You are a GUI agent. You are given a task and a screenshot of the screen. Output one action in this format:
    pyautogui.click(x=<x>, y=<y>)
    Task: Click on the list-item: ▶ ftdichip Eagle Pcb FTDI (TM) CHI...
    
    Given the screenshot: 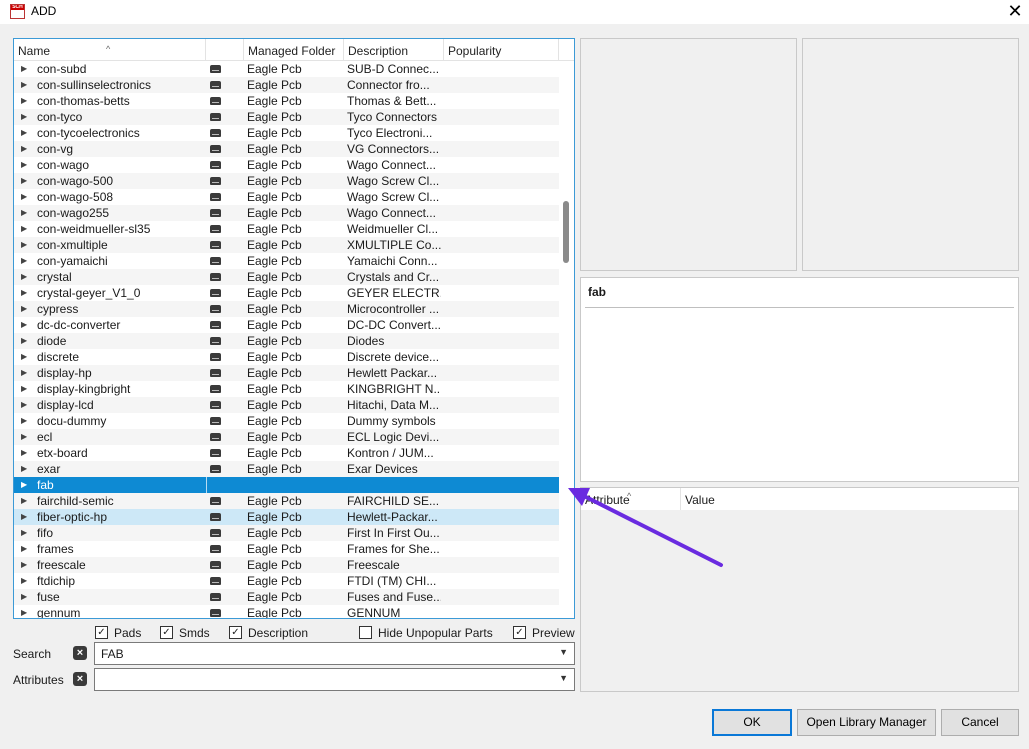 What is the action you would take?
    pyautogui.click(x=286, y=581)
    